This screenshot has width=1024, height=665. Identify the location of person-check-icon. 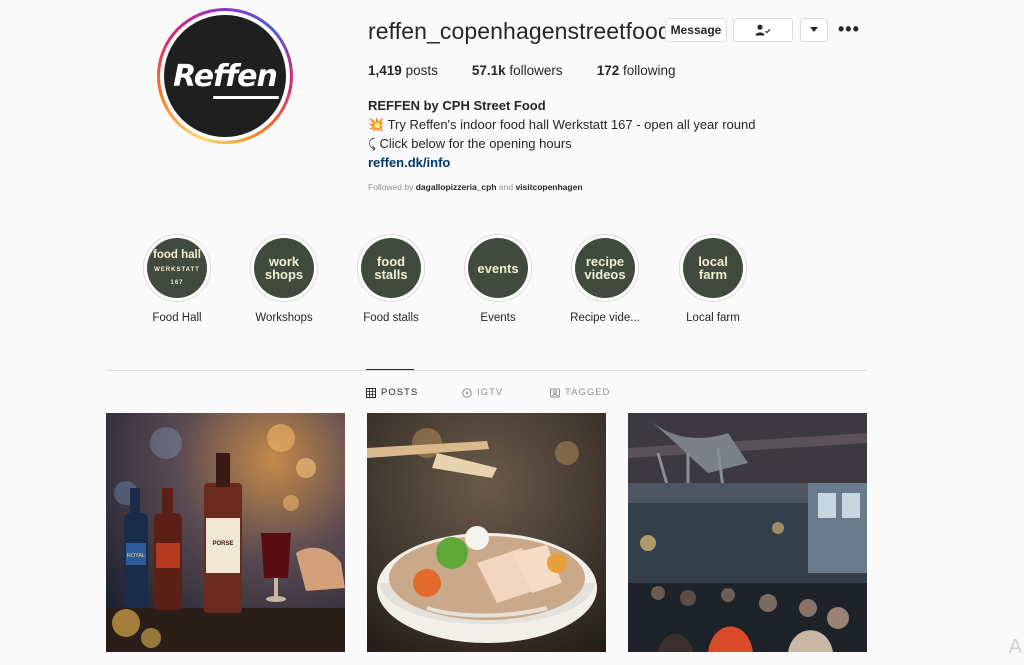
(763, 30).